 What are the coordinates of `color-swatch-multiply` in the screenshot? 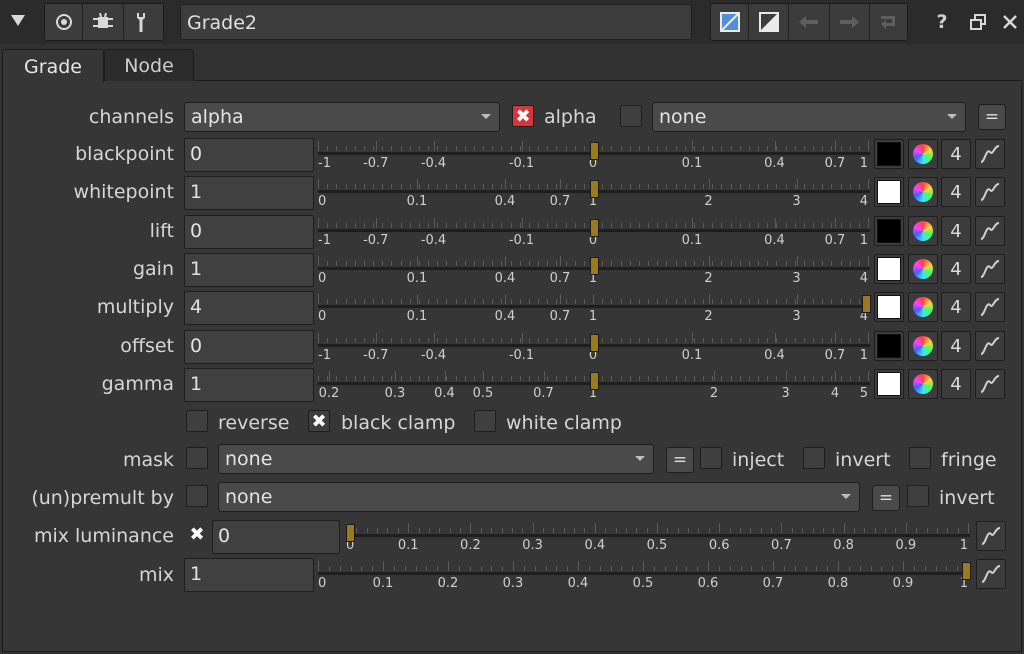 It's located at (889, 307).